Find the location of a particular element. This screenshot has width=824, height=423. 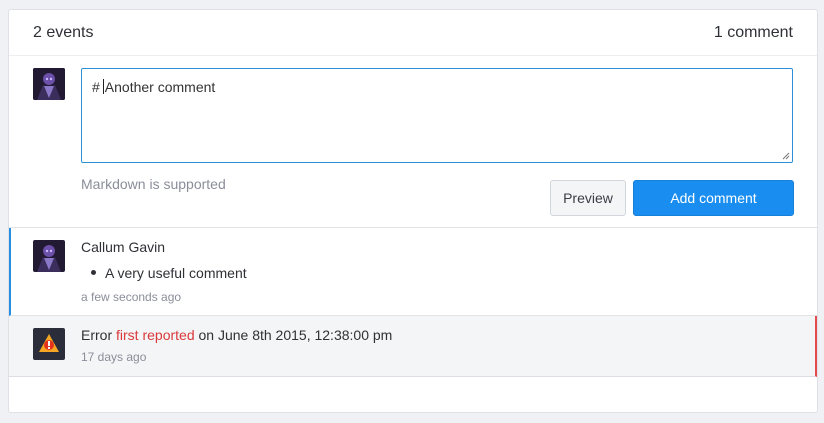

textarea-prefix: # is located at coordinates (96, 87).